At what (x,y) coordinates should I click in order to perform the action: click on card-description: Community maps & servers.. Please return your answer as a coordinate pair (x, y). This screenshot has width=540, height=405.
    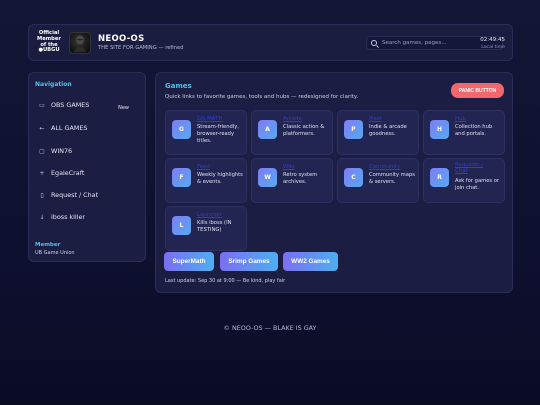
    Looking at the image, I should click on (392, 178).